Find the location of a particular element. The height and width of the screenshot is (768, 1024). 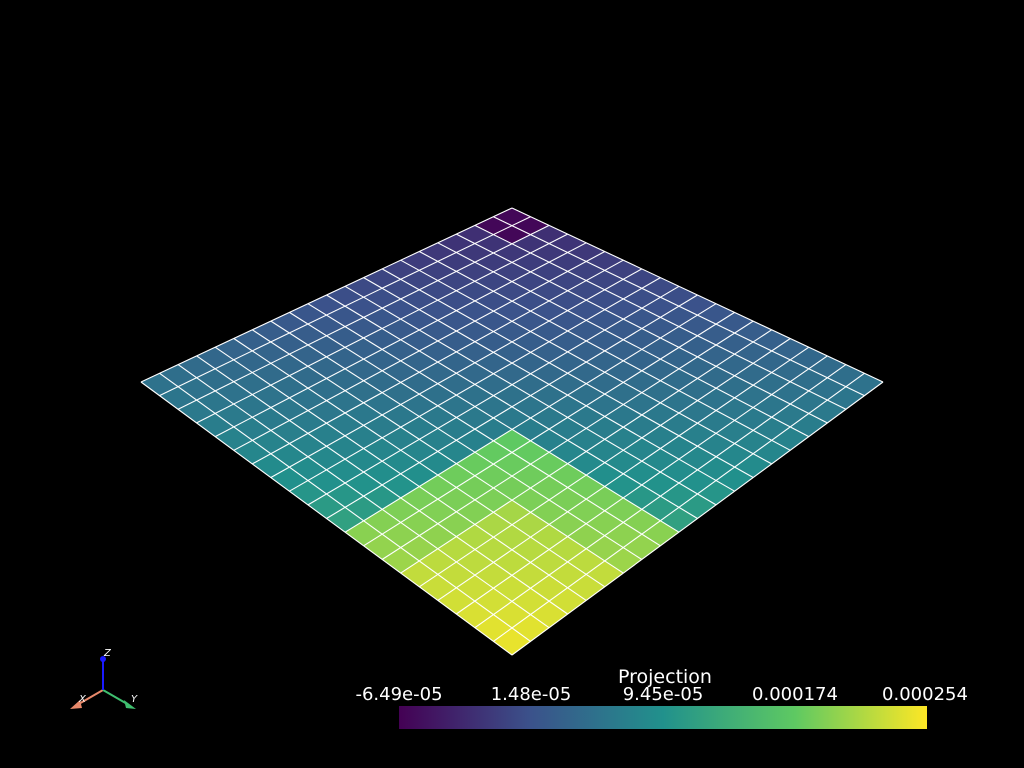

y-axis-label: Y is located at coordinates (134, 699).